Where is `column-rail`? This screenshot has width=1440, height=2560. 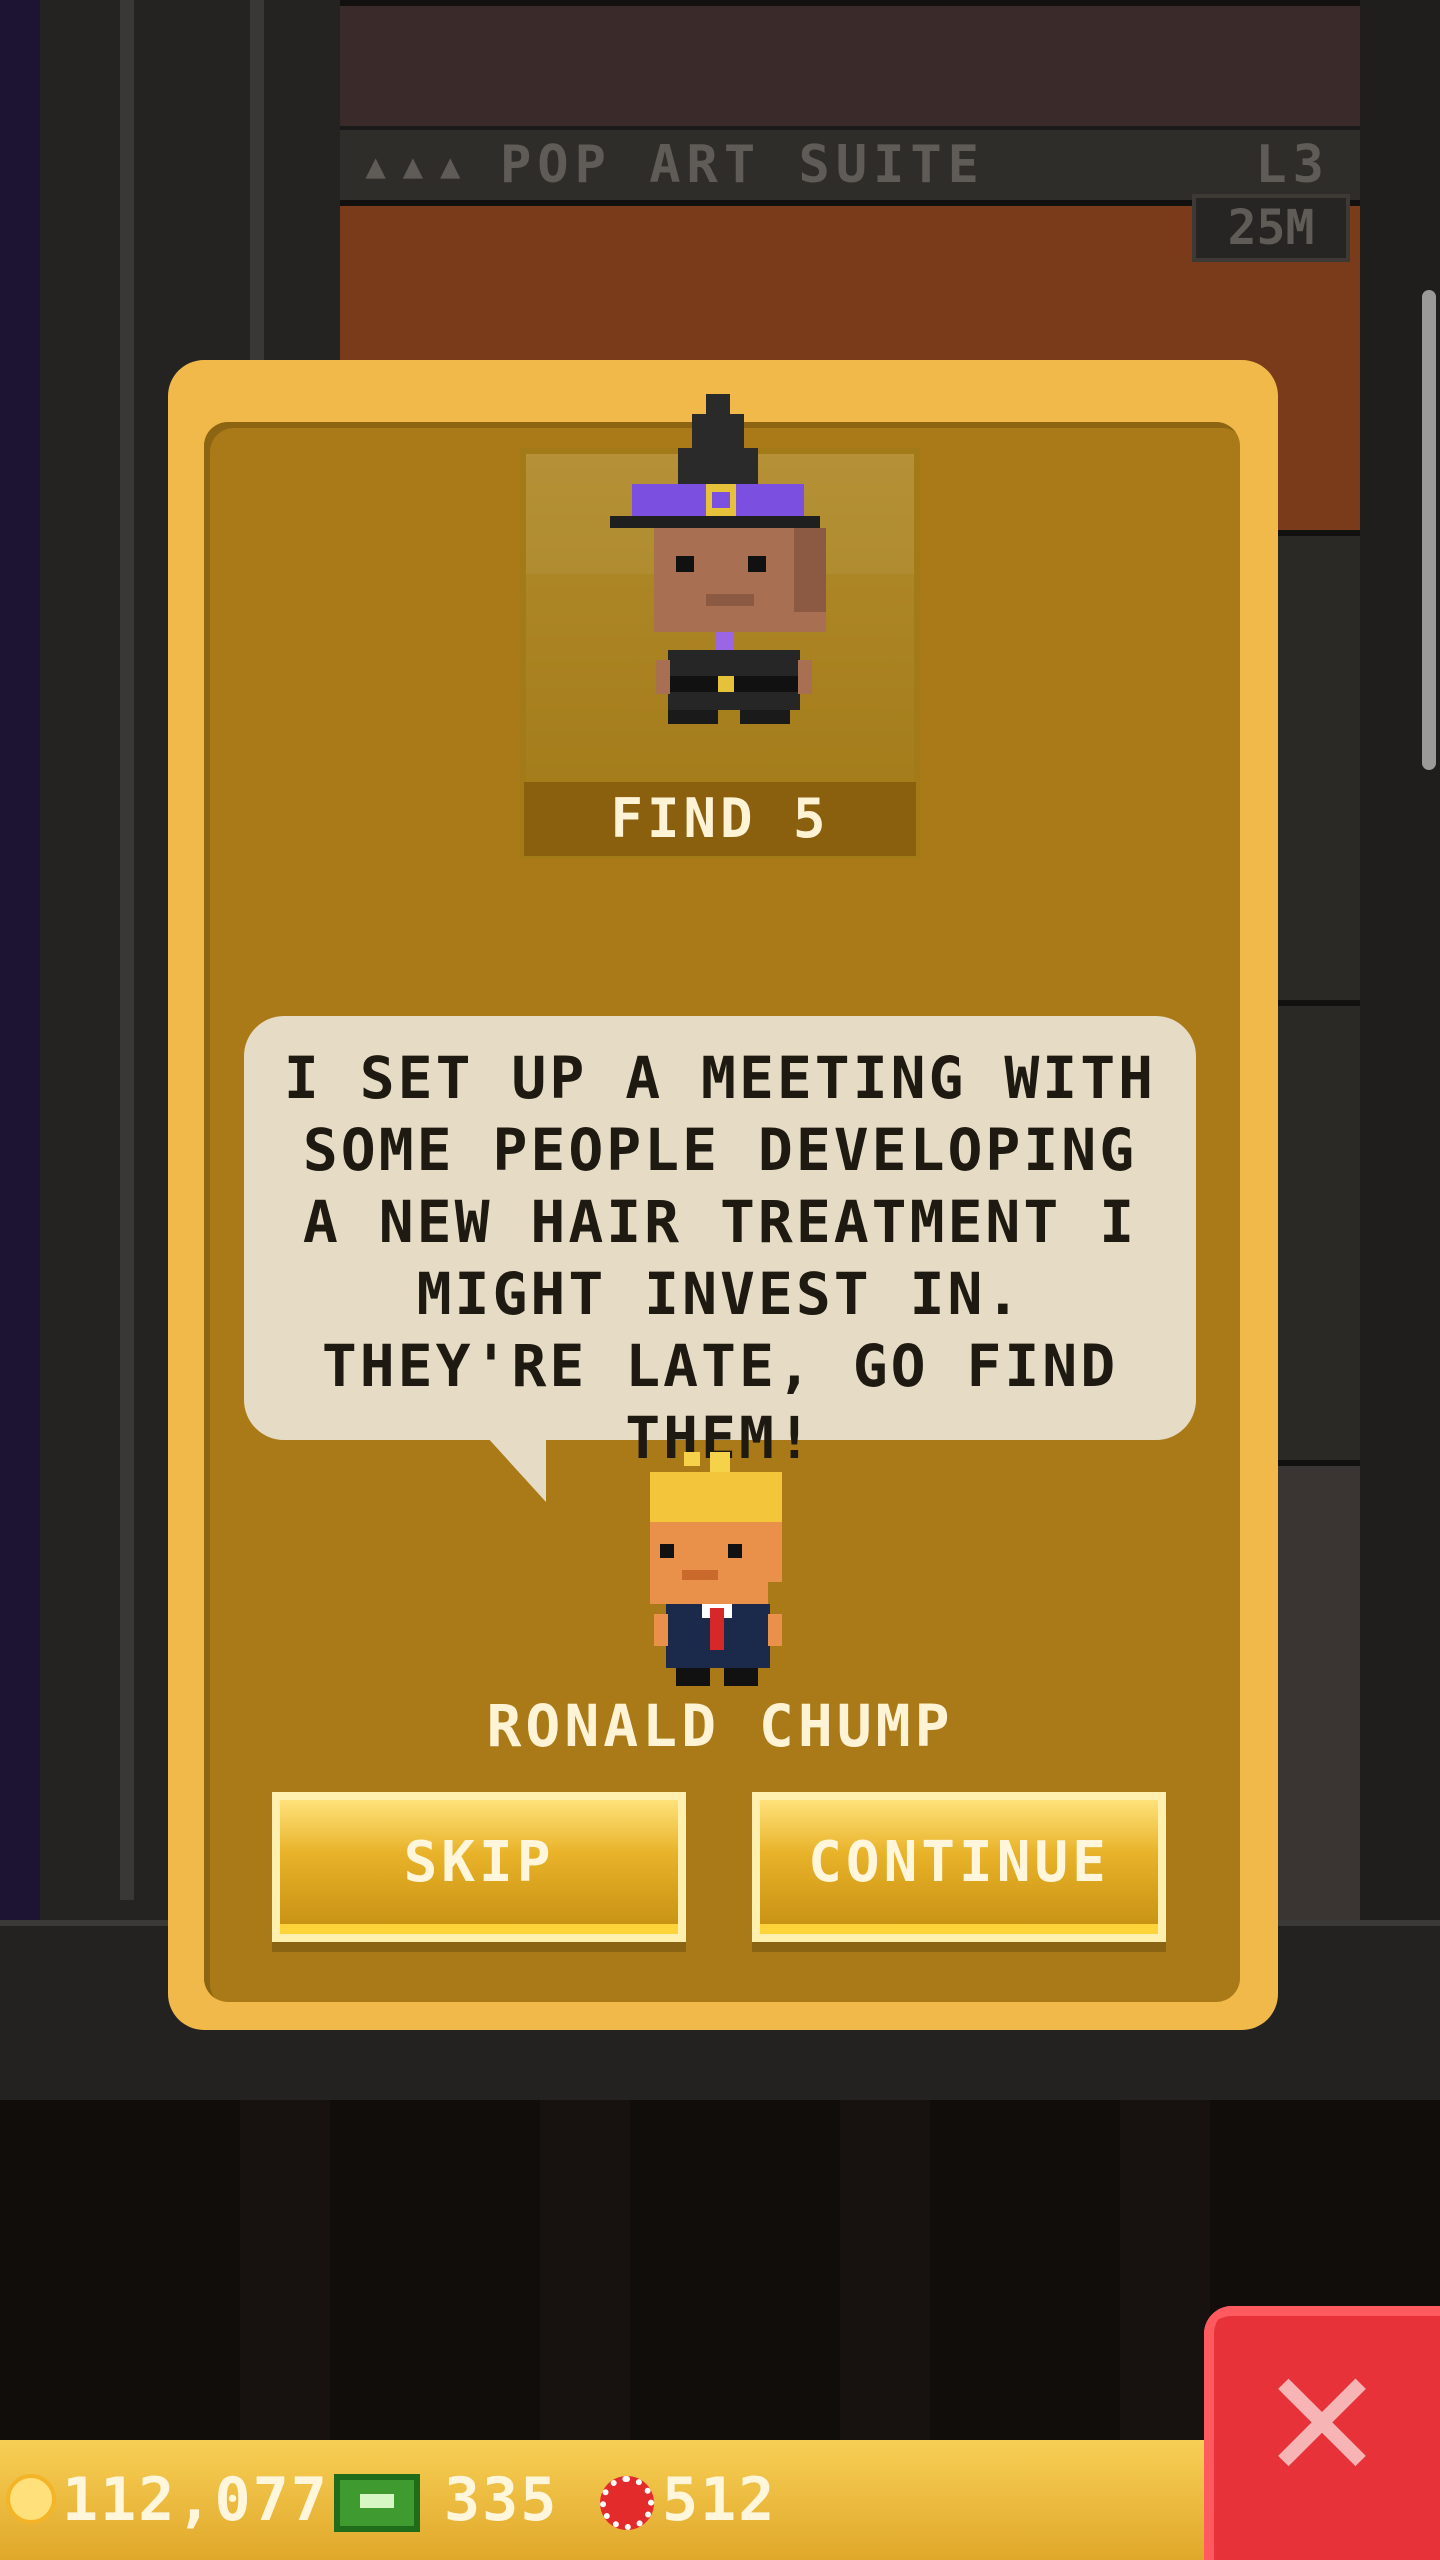 column-rail is located at coordinates (127, 950).